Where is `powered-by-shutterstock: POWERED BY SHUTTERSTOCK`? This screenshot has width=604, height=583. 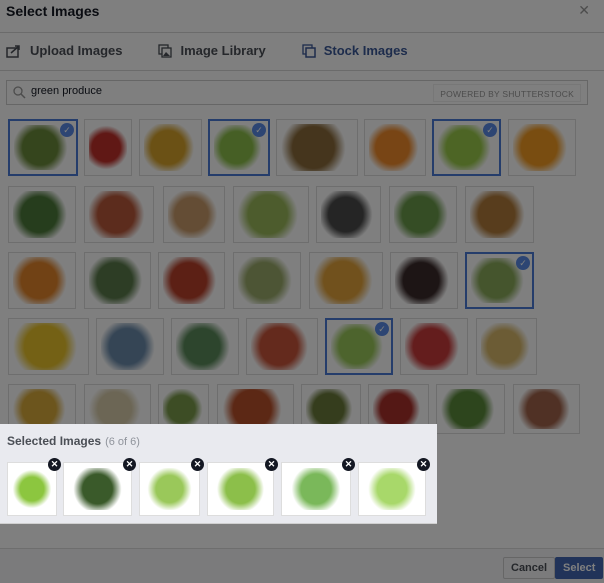
powered-by-shutterstock: POWERED BY SHUTTERSTOCK is located at coordinates (507, 93).